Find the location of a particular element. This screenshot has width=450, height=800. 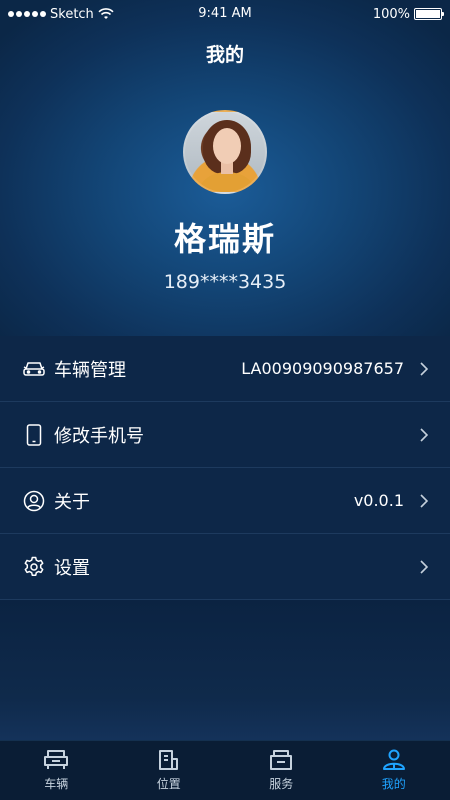

user-circle-icon is located at coordinates (34, 501).